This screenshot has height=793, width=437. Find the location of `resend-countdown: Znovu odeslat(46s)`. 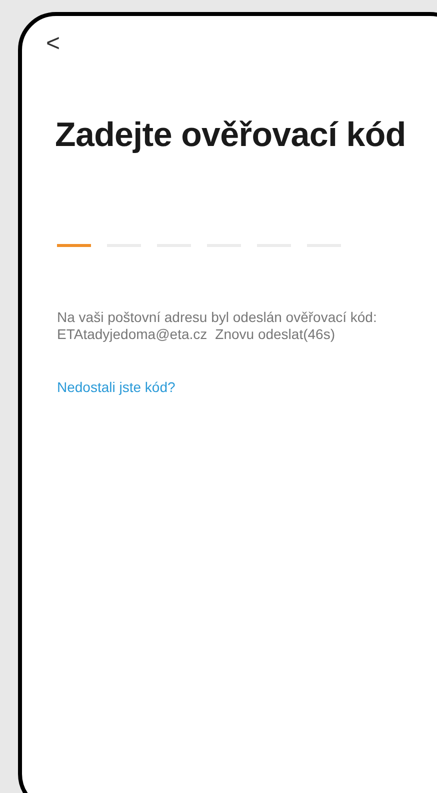

resend-countdown: Znovu odeslat(46s) is located at coordinates (275, 334).